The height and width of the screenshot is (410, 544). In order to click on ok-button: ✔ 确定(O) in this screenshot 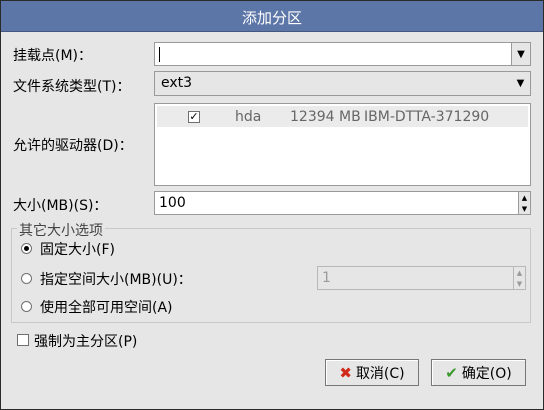, I will do `click(478, 372)`.